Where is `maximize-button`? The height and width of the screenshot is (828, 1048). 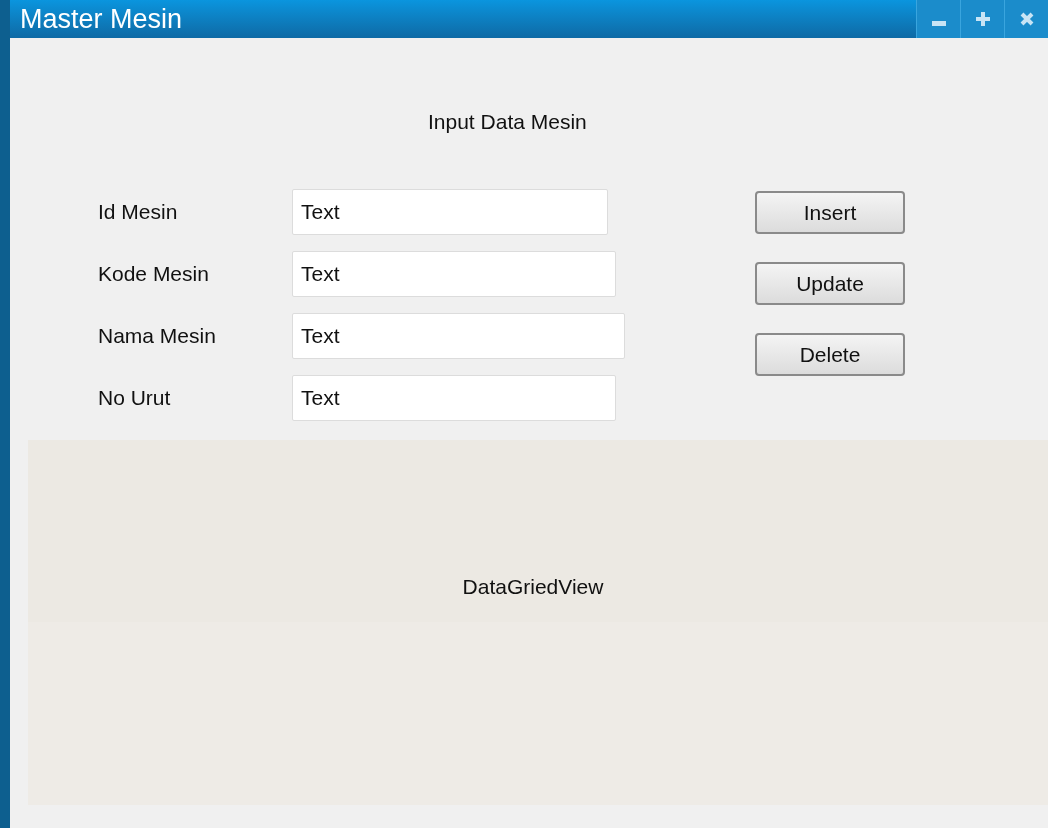 maximize-button is located at coordinates (982, 19).